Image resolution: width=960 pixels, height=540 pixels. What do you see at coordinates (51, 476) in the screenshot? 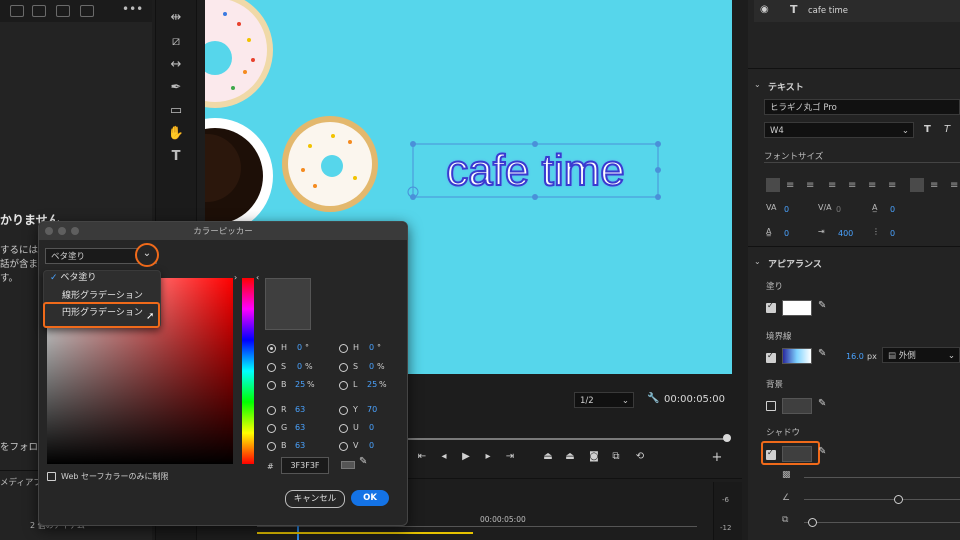
I see `web-safe-checkbox` at bounding box center [51, 476].